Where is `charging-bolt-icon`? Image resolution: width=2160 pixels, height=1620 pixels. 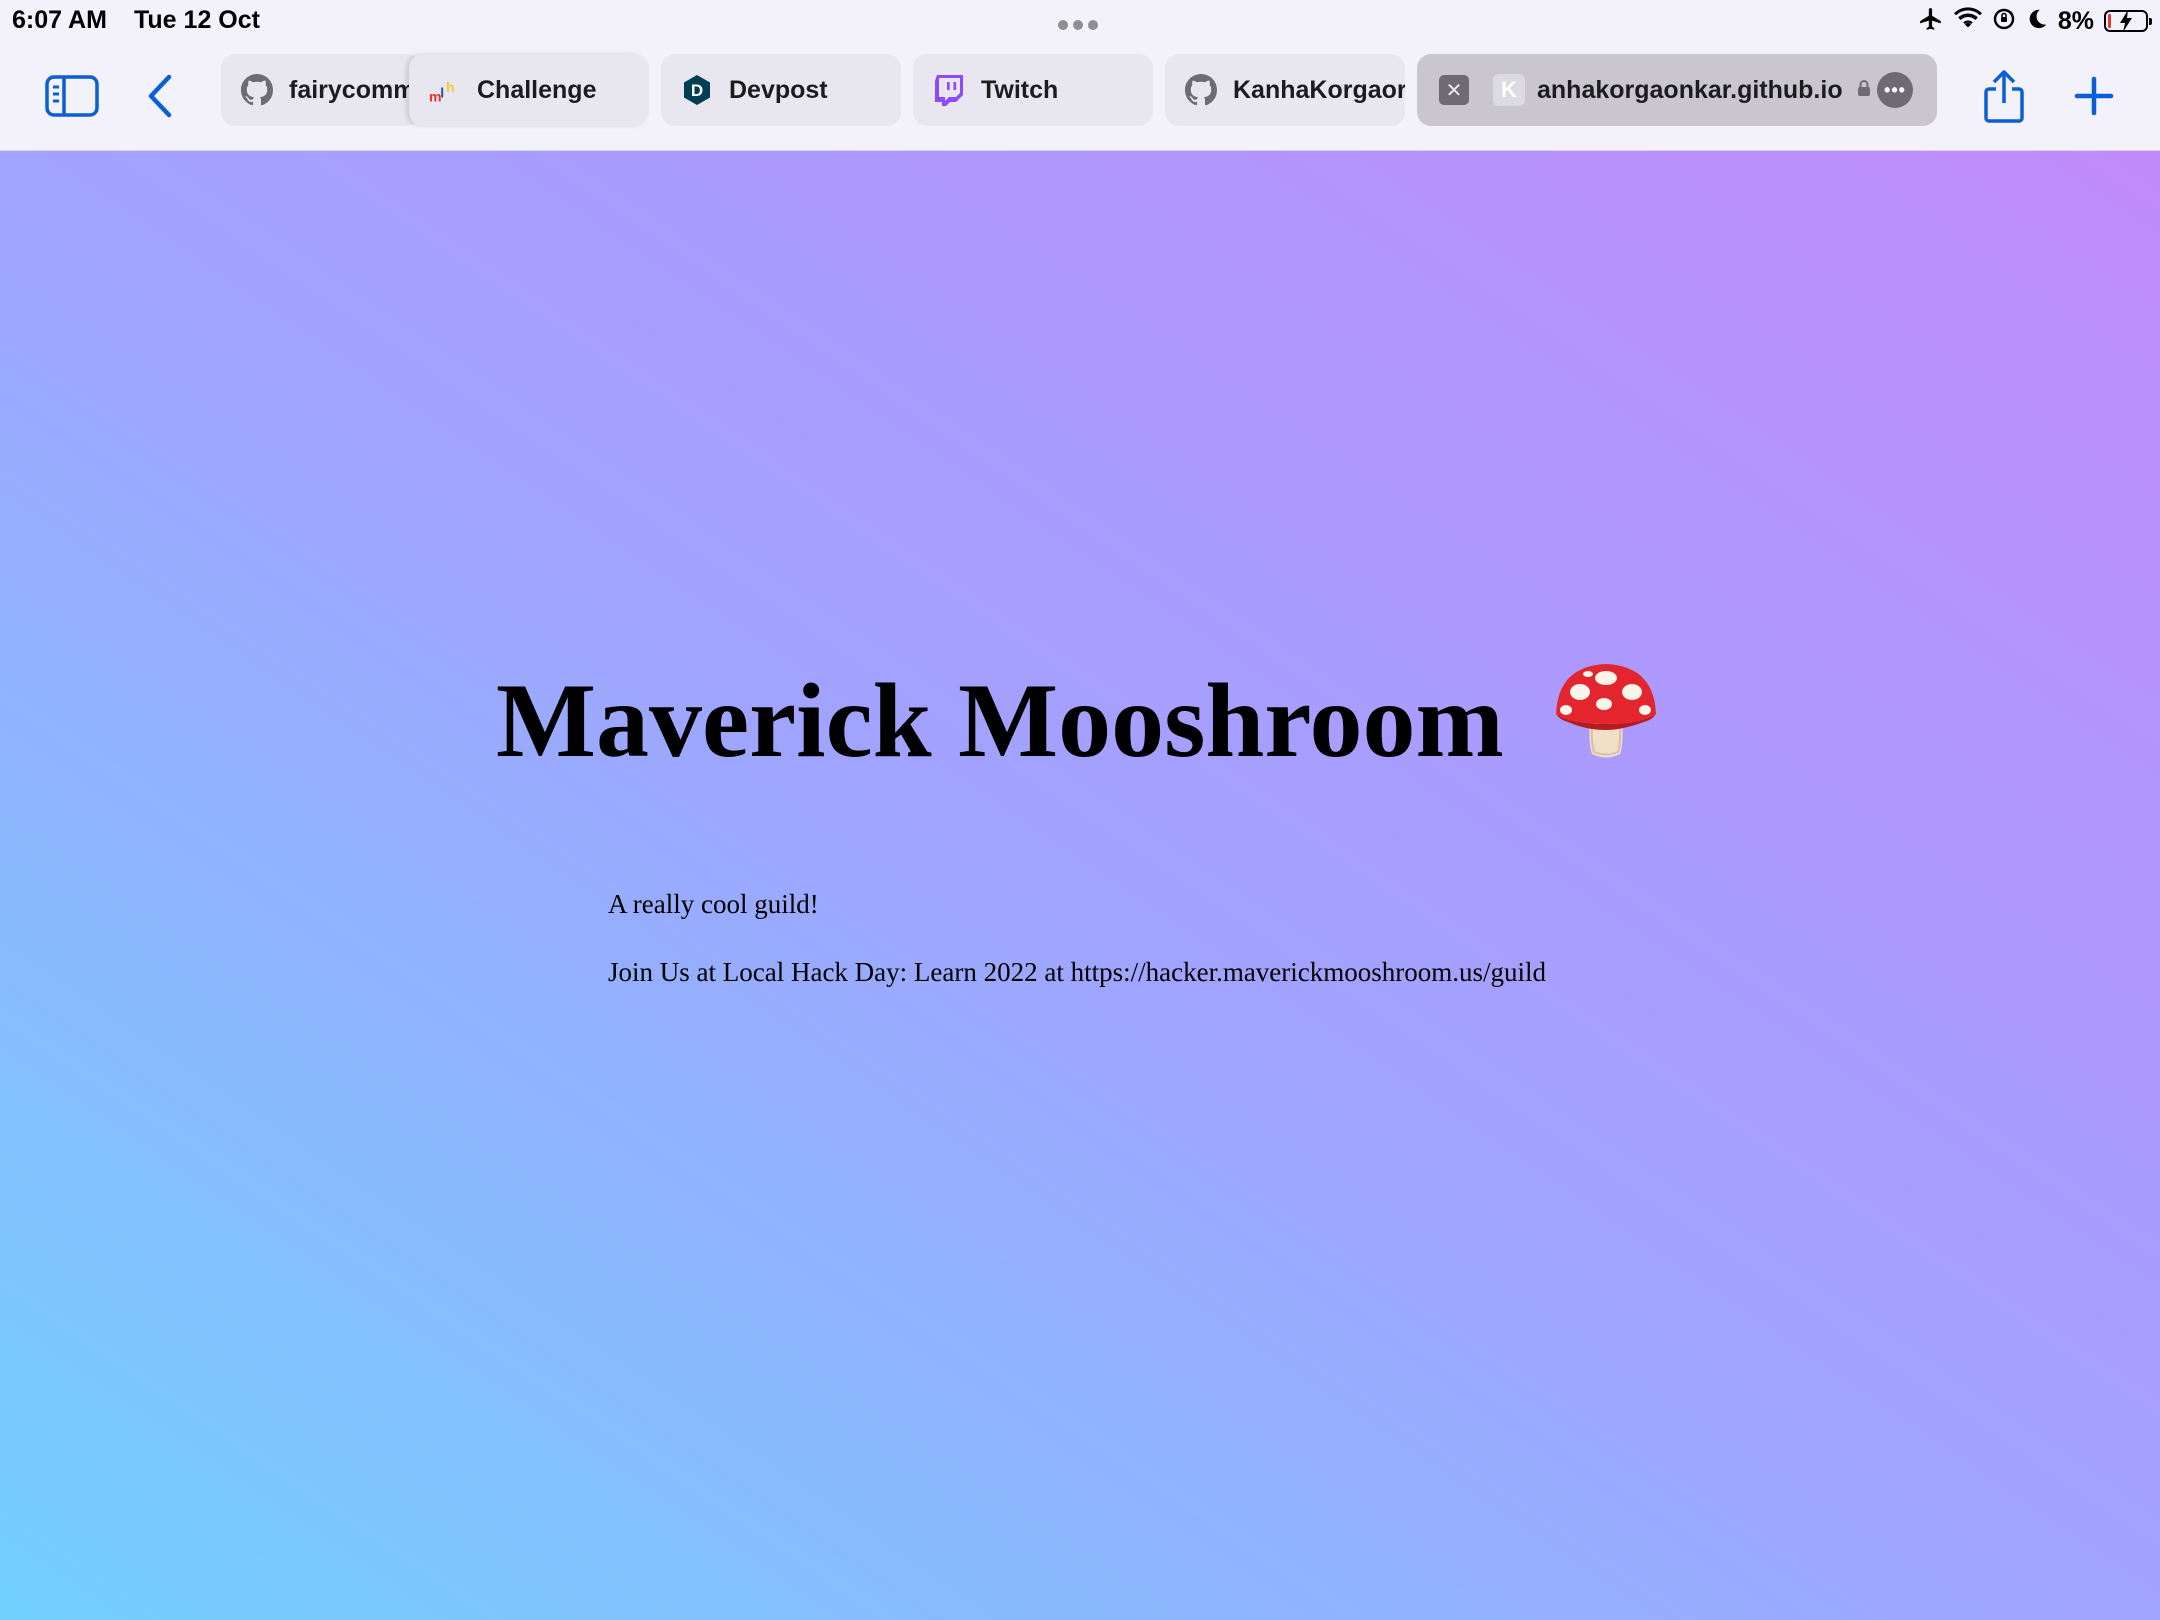
charging-bolt-icon is located at coordinates (2126, 24).